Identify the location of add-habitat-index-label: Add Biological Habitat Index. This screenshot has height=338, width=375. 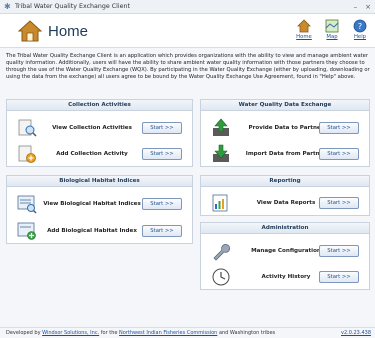
(92, 230).